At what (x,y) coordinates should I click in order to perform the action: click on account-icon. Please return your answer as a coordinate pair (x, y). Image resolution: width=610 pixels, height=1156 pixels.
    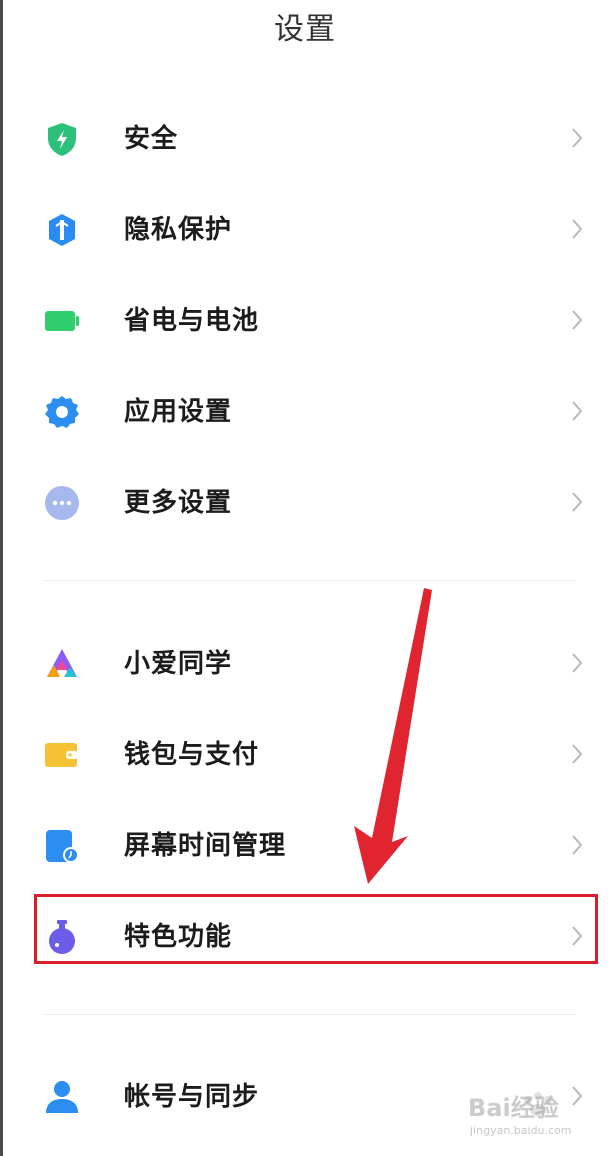
    Looking at the image, I should click on (62, 1097).